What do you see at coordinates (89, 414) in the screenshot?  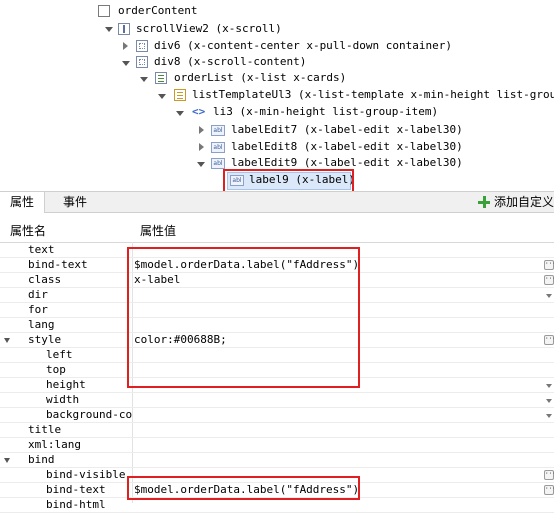 I see `property-name: background-col` at bounding box center [89, 414].